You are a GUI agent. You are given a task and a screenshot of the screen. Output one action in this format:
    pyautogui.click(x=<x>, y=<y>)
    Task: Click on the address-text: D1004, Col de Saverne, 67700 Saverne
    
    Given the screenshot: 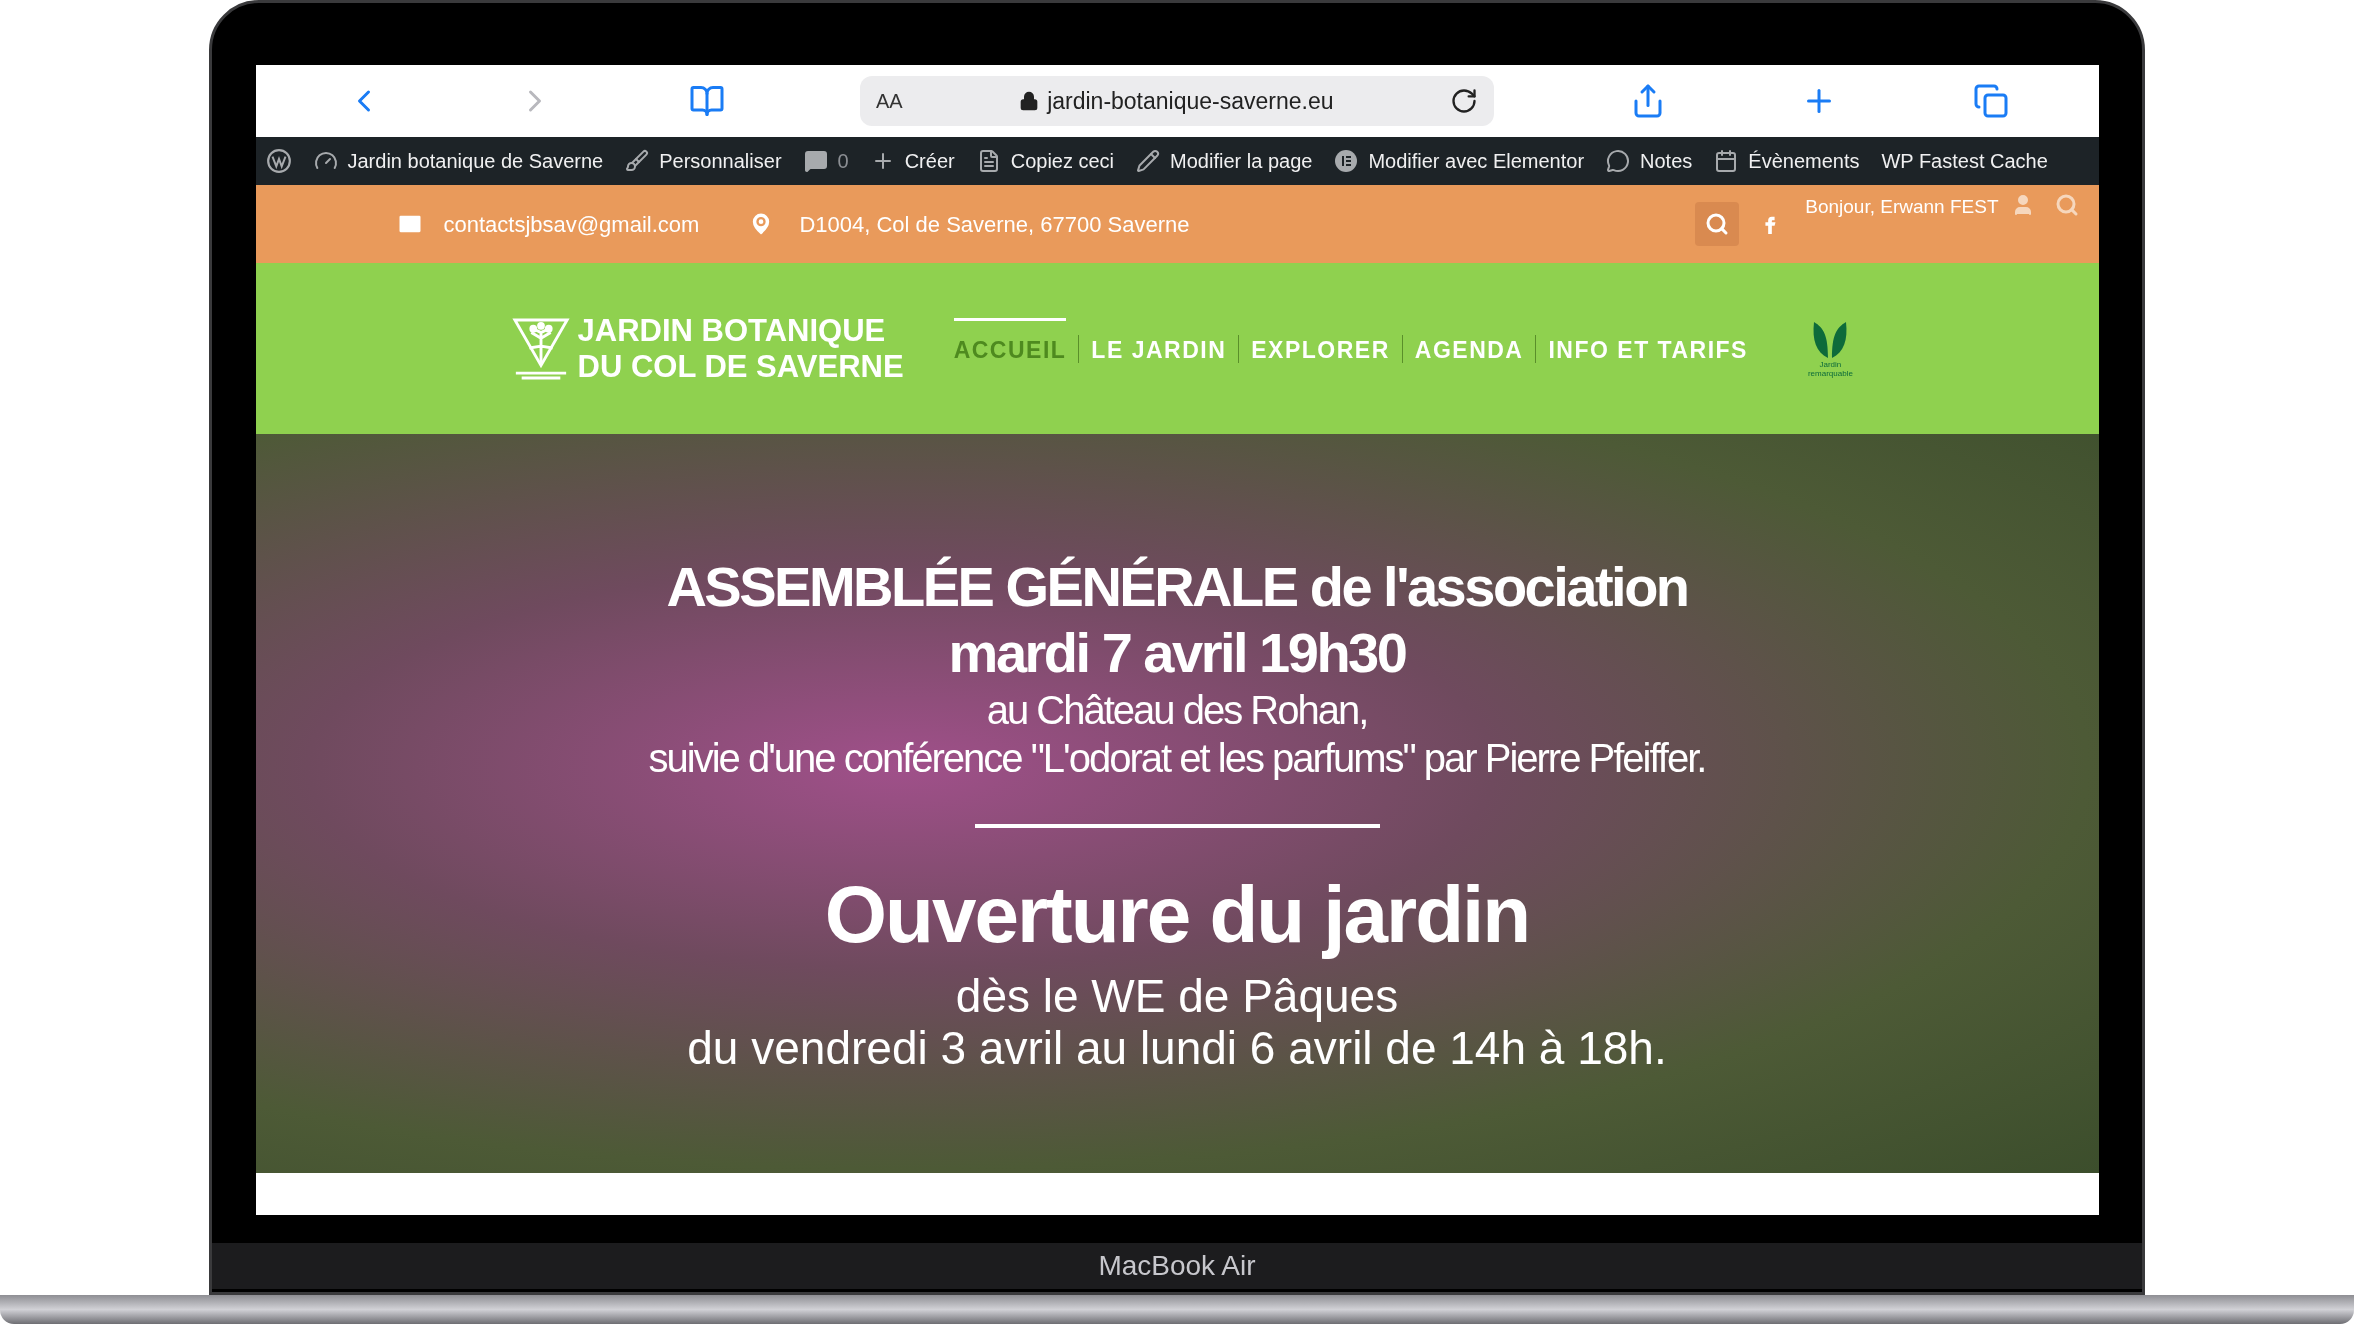 What is the action you would take?
    pyautogui.click(x=994, y=224)
    